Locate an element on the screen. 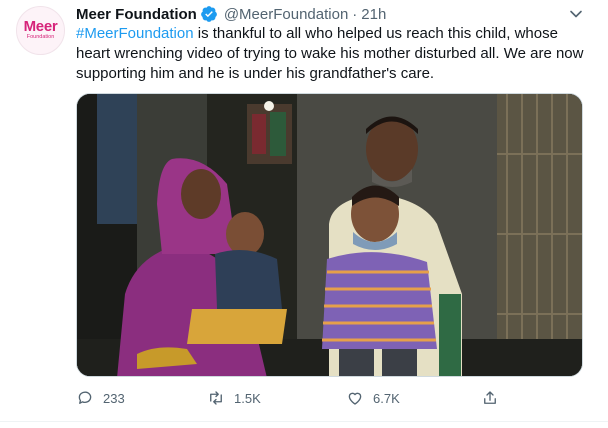  more-options-icon is located at coordinates (576, 14).